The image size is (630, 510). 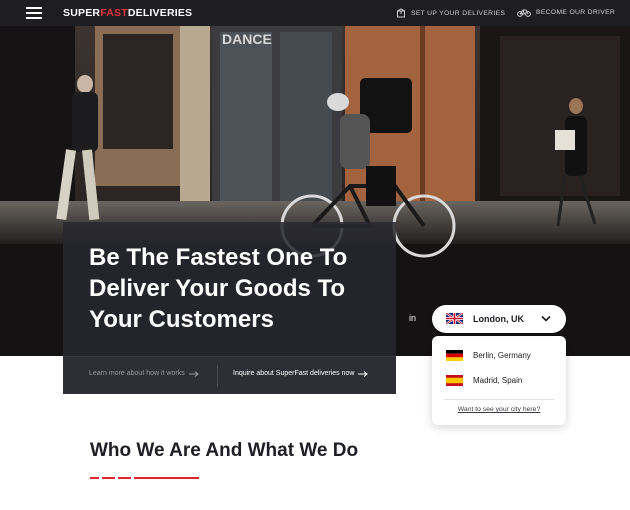 I want to click on city-option-label: Berlin, Germany, so click(x=502, y=355).